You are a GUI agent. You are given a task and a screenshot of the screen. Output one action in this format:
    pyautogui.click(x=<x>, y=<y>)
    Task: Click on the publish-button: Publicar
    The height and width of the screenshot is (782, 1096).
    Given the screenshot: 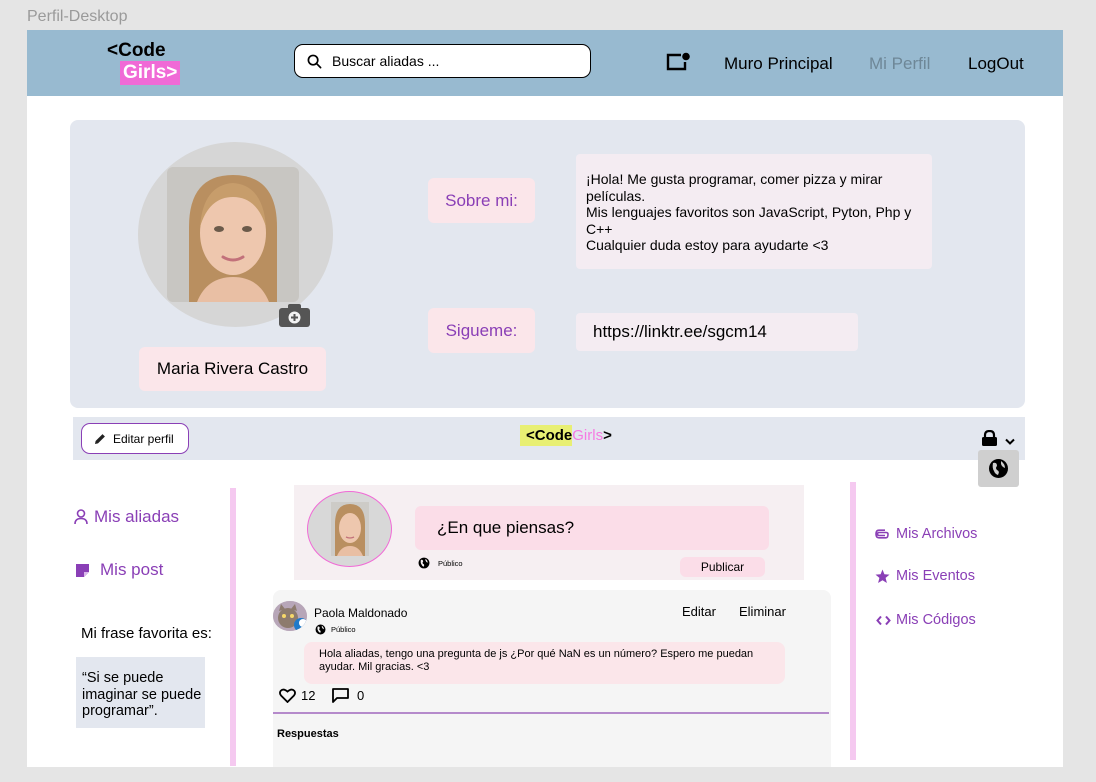 What is the action you would take?
    pyautogui.click(x=722, y=567)
    